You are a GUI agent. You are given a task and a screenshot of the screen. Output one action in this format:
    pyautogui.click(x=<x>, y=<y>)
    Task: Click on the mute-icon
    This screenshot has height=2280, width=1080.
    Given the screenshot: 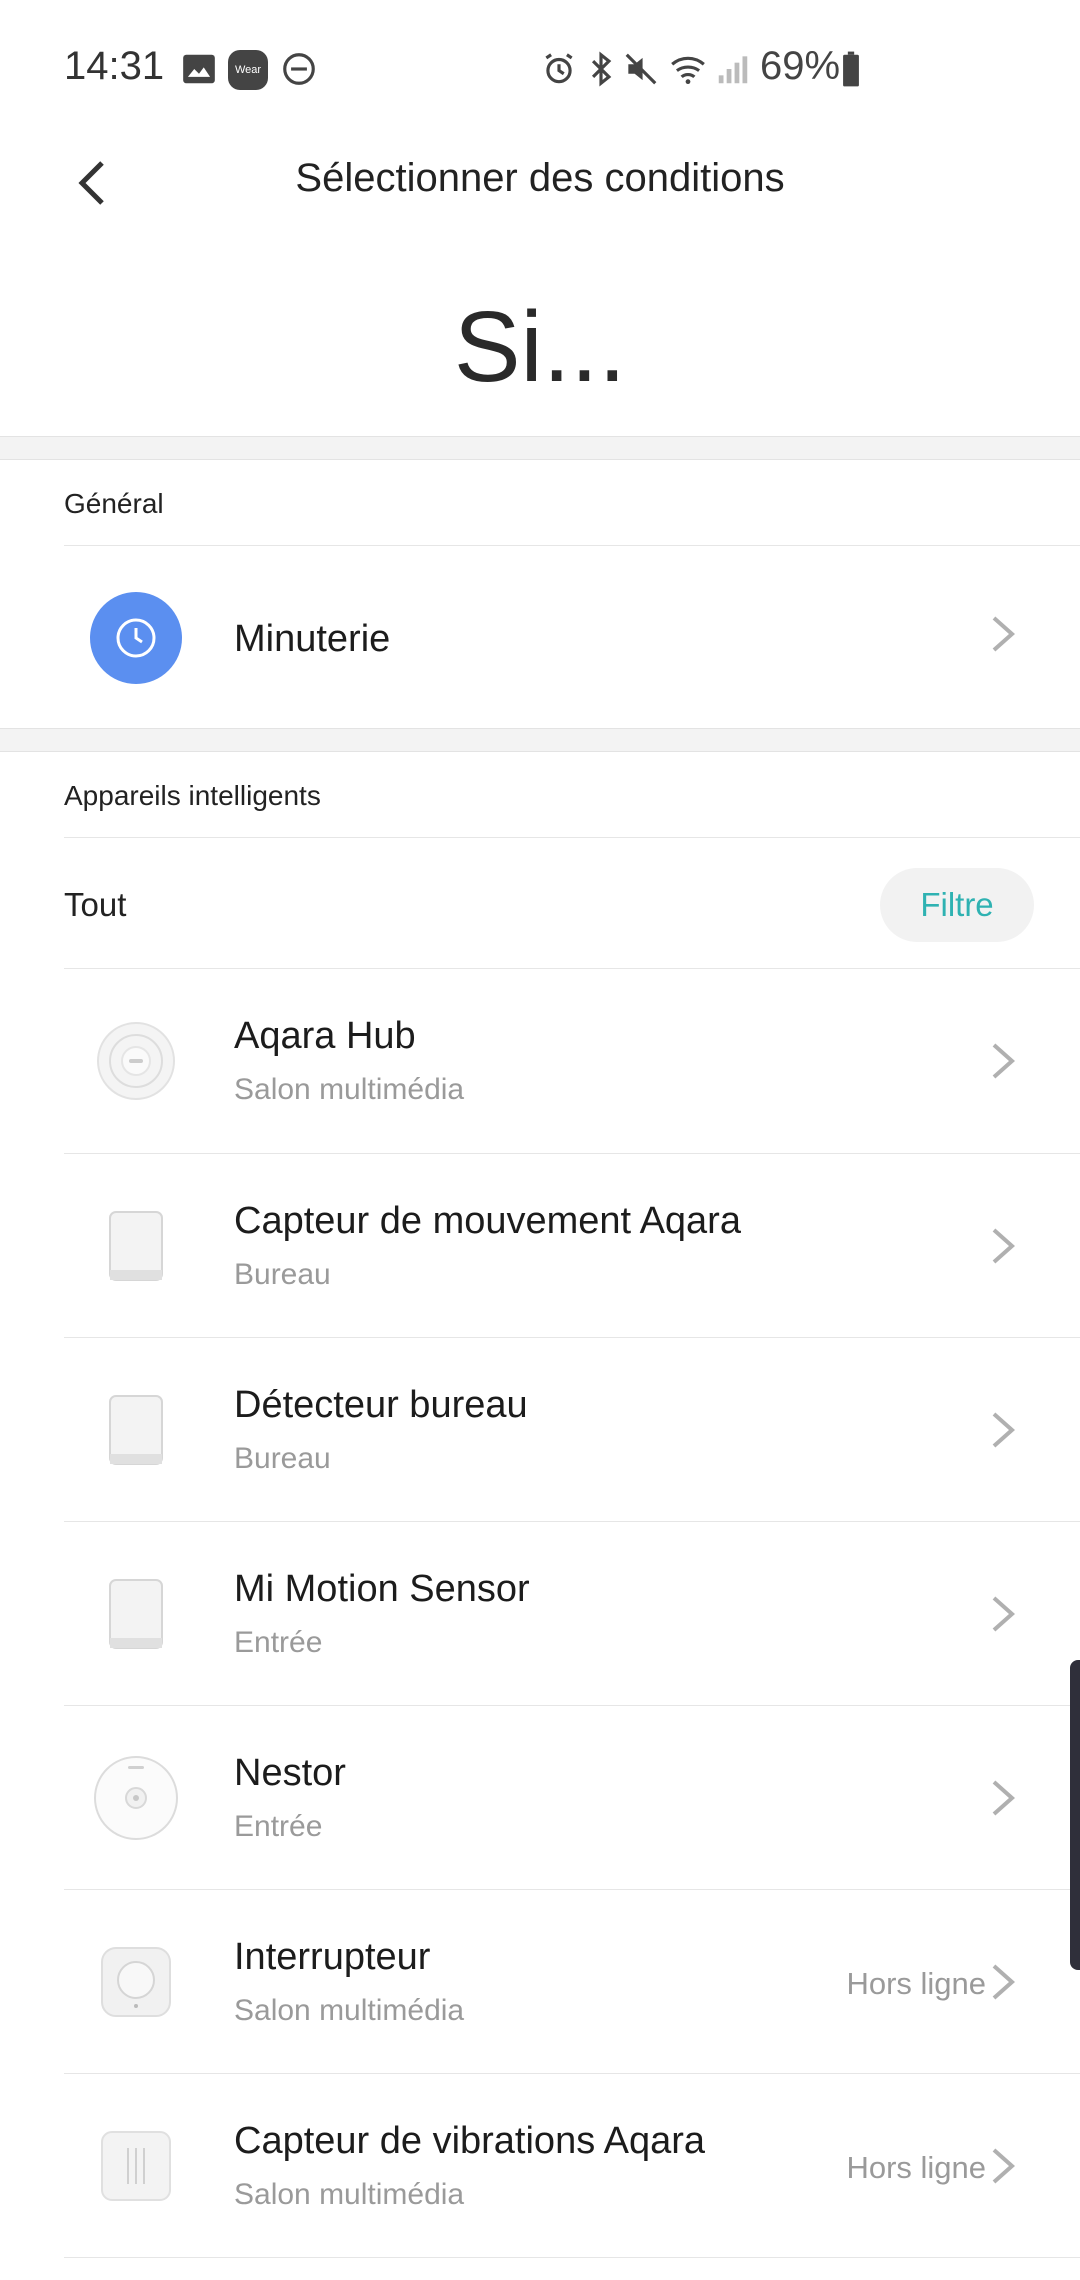 What is the action you would take?
    pyautogui.click(x=641, y=69)
    